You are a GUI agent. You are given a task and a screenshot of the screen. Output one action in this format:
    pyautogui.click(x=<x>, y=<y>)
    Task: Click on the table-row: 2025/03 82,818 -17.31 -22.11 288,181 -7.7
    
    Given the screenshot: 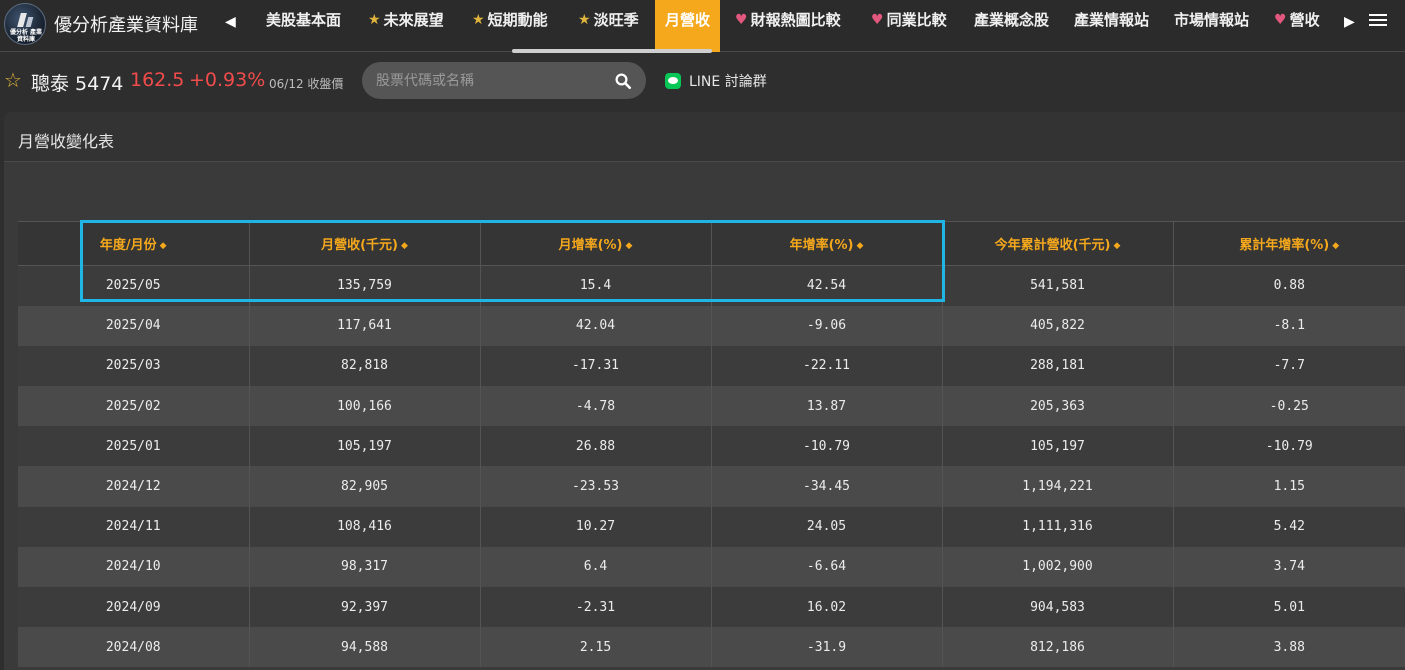 What is the action you would take?
    pyautogui.click(x=711, y=366)
    